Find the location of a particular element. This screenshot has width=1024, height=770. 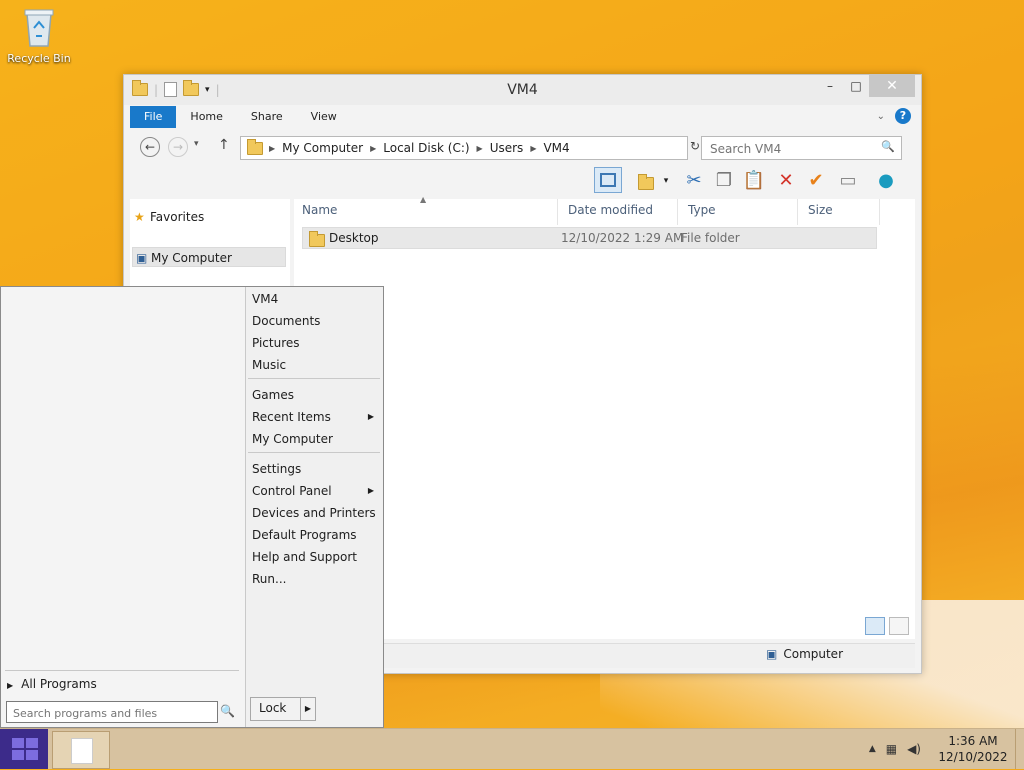

recycle-bin-icon is located at coordinates (39, 27).